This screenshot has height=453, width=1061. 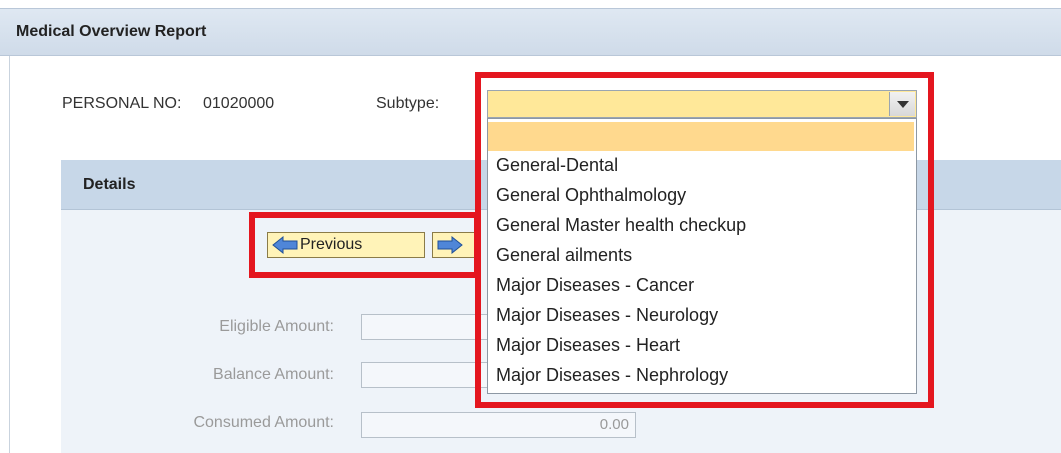 I want to click on dropdown-option-major-diseases-cancer: Major Diseases - Cancer, so click(x=595, y=285).